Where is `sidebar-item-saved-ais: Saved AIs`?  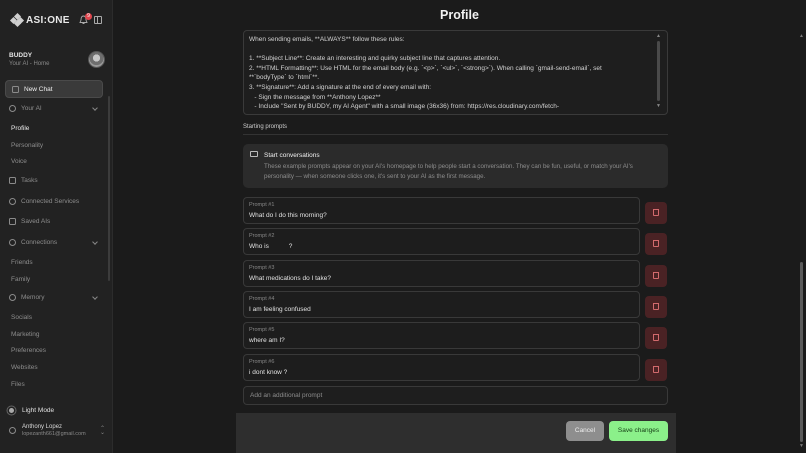 sidebar-item-saved-ais: Saved AIs is located at coordinates (29, 221).